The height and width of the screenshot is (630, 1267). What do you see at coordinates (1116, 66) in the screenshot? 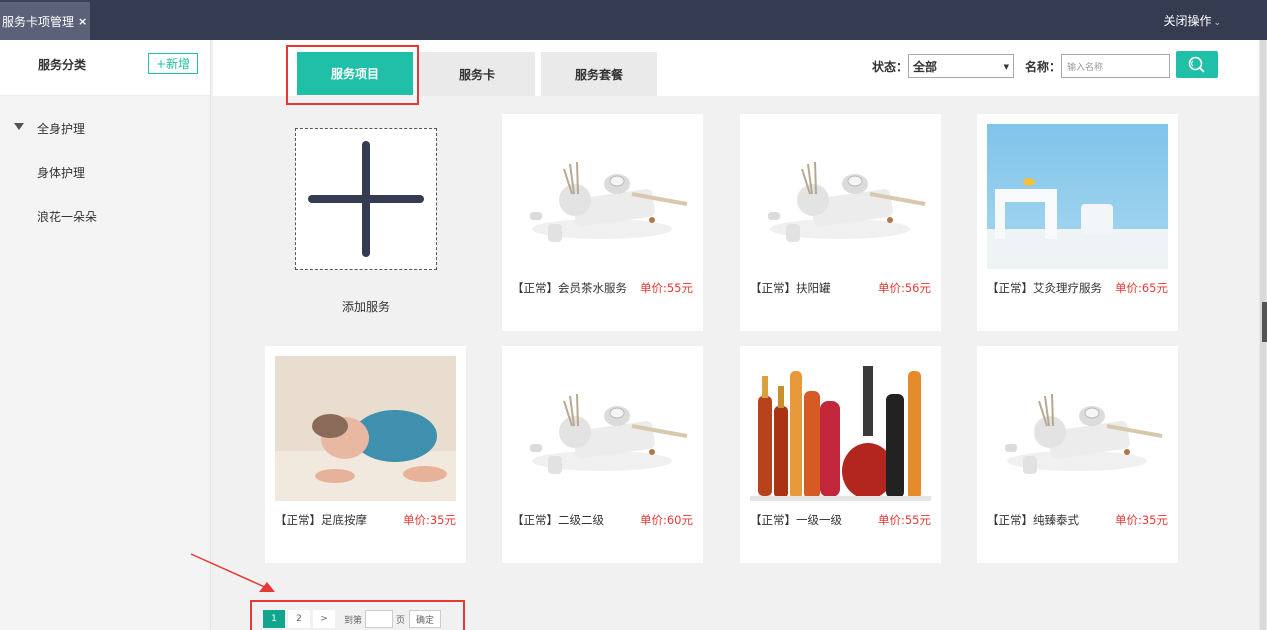
I see `name-search-input: 输入名称` at bounding box center [1116, 66].